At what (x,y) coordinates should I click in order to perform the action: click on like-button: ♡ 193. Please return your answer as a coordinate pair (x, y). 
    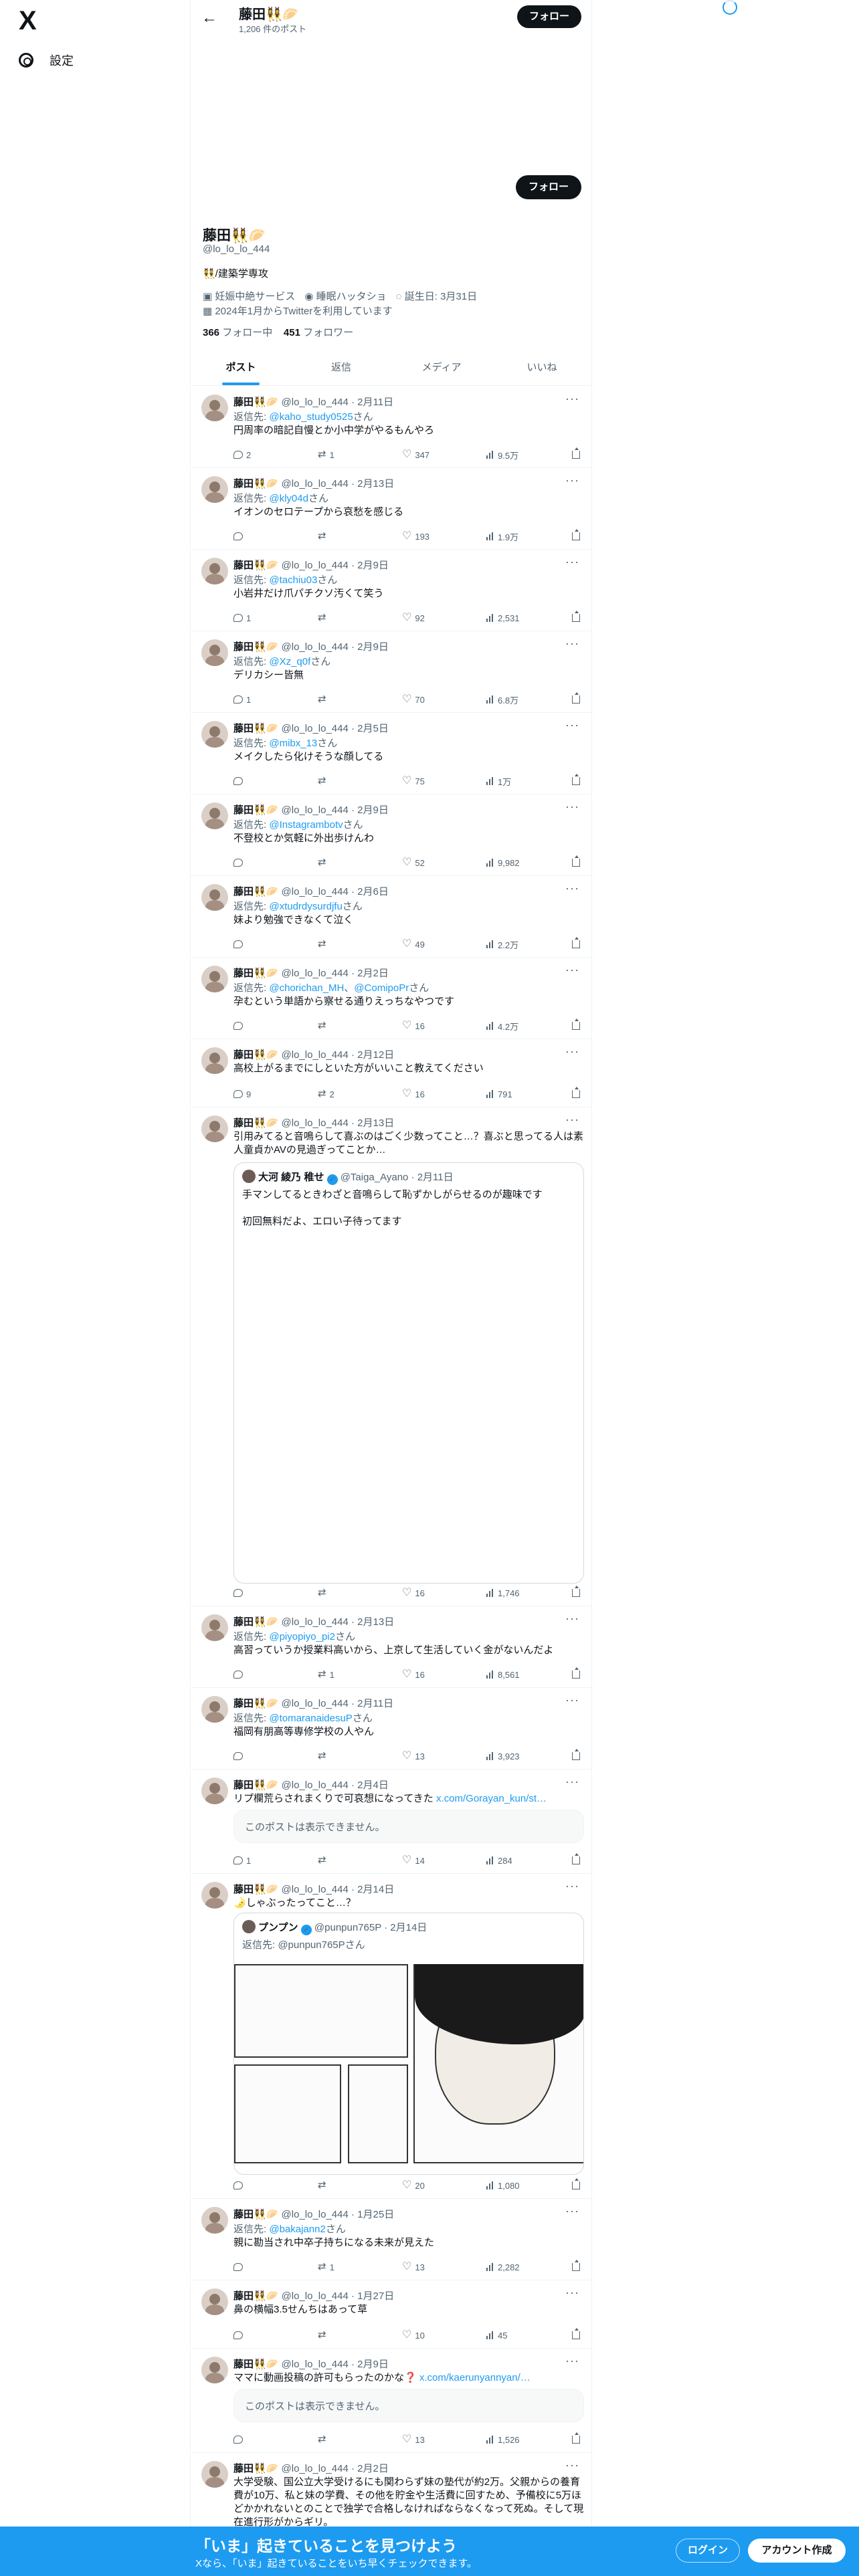
    Looking at the image, I should click on (416, 536).